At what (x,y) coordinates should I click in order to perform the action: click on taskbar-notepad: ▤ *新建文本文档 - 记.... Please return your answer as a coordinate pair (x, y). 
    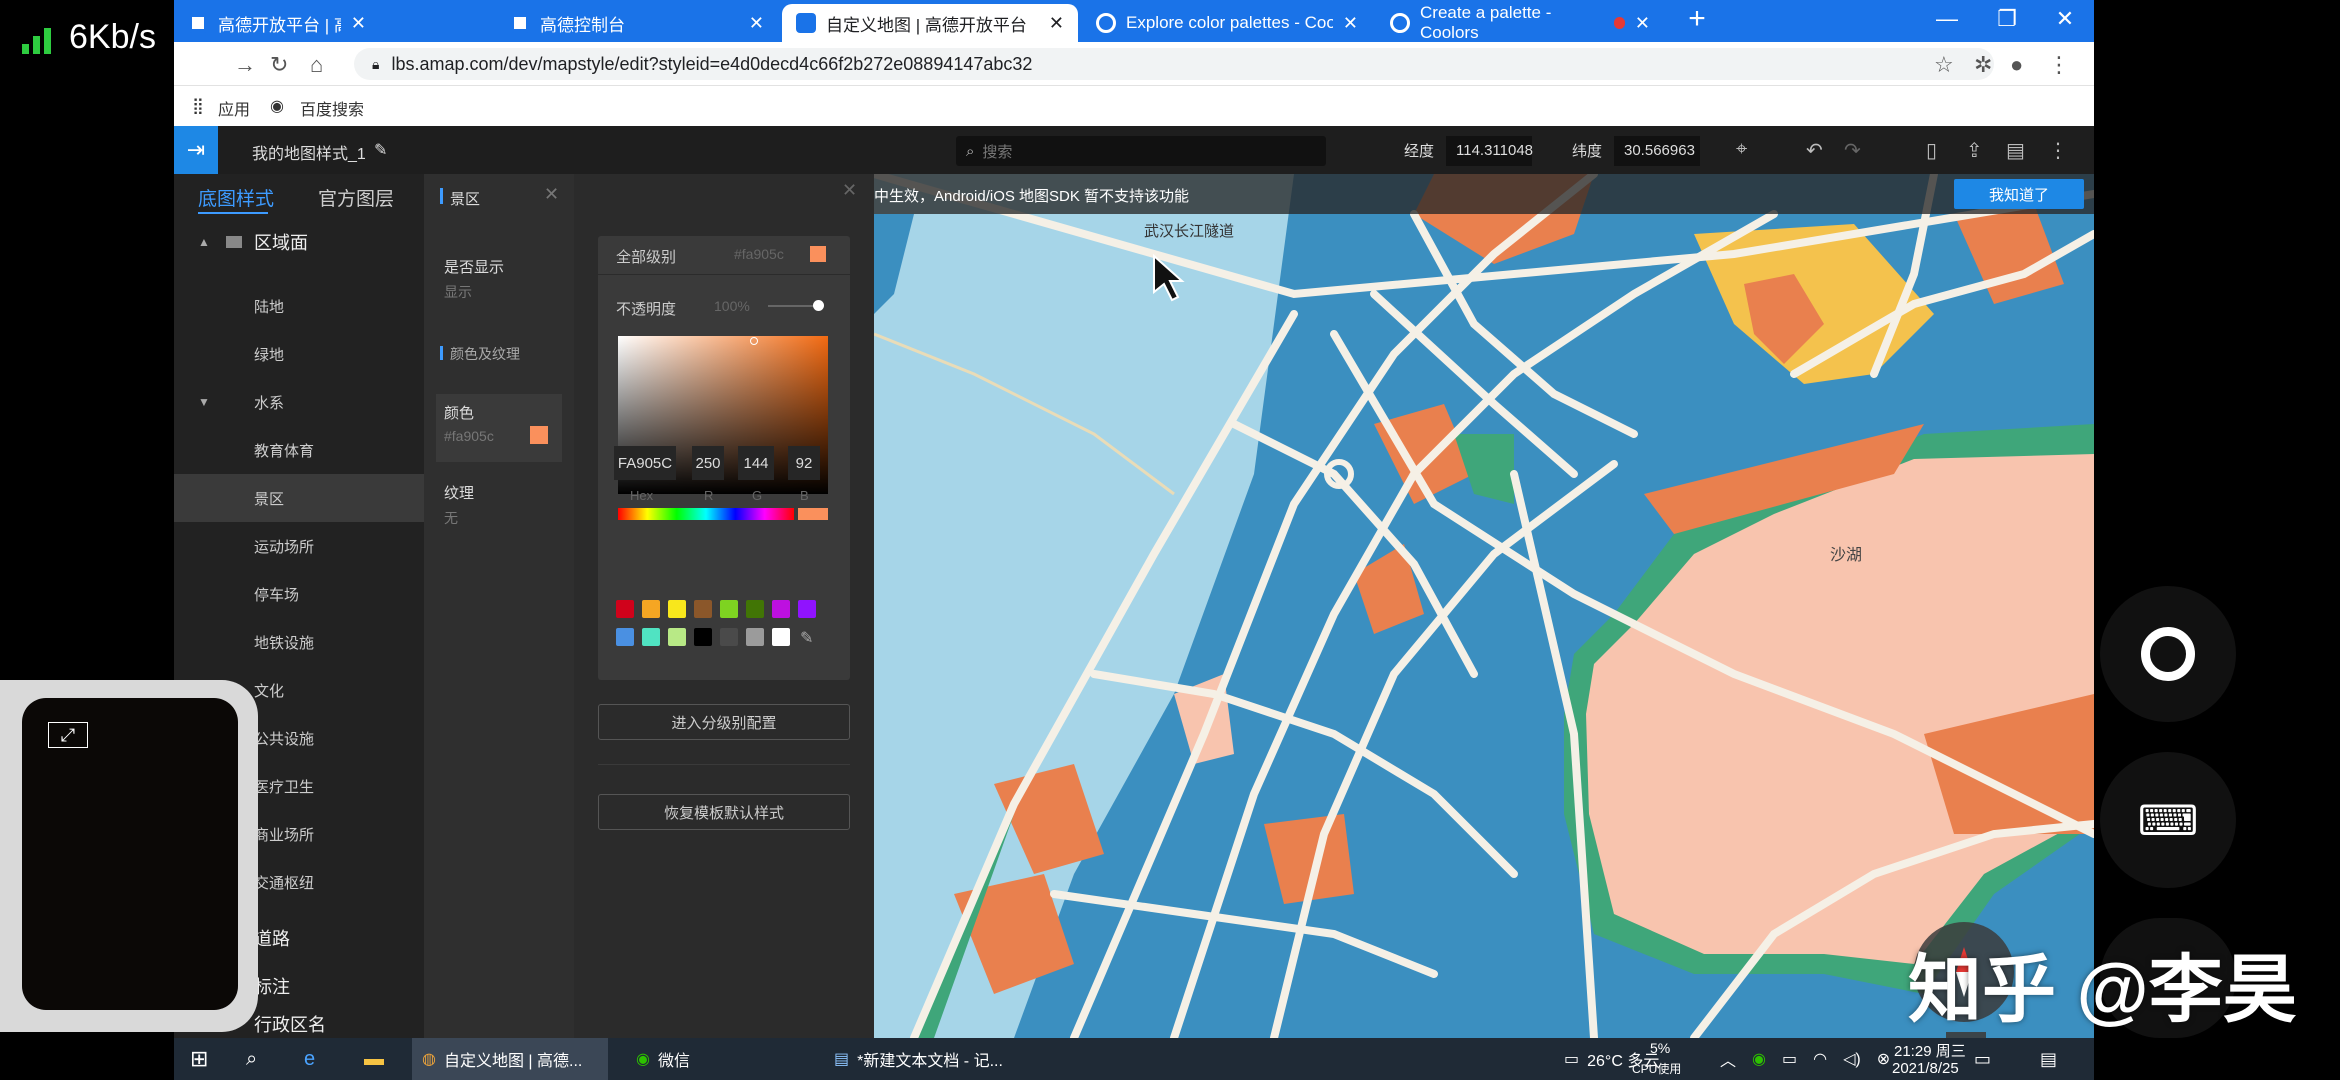
    Looking at the image, I should click on (913, 1059).